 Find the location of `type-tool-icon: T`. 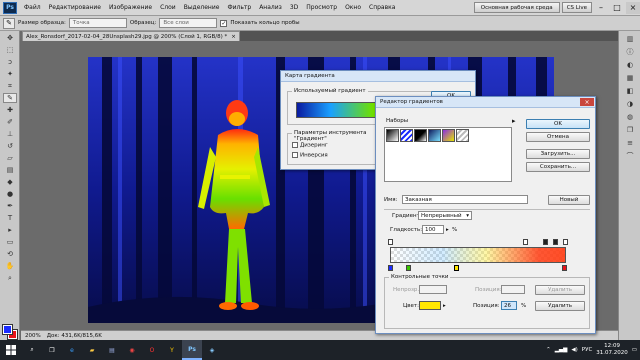

type-tool-icon: T is located at coordinates (10, 218).